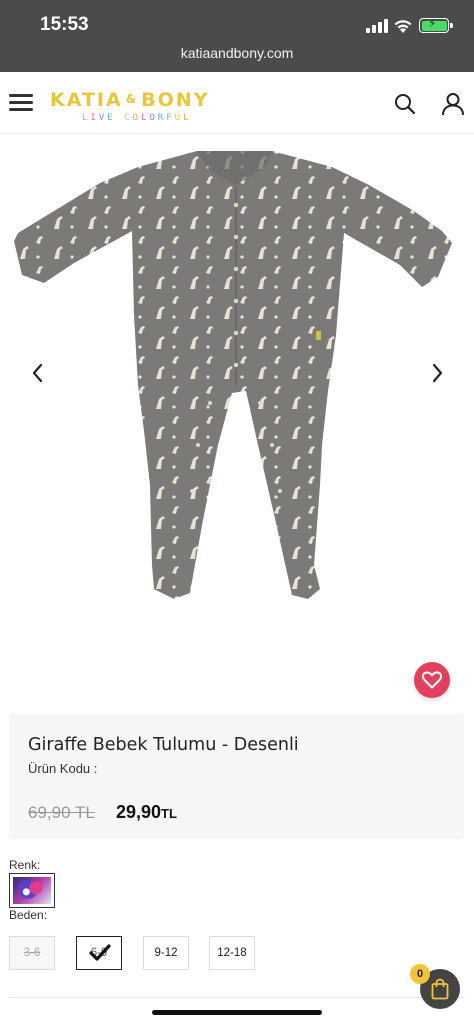 Image resolution: width=474 pixels, height=1024 pixels. I want to click on address-bar-url: katiaandbony.com, so click(237, 53).